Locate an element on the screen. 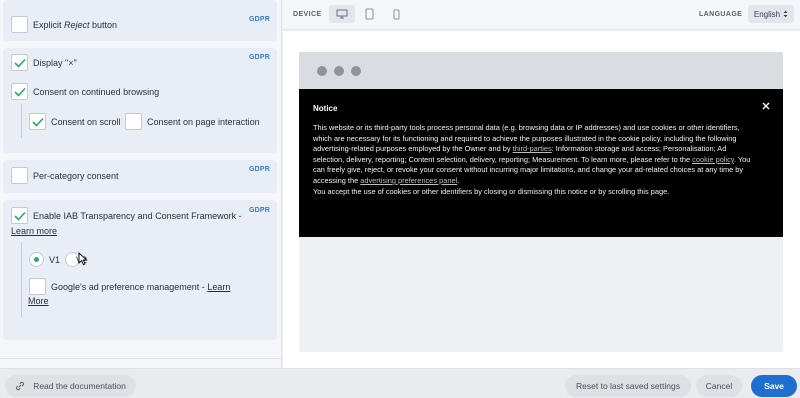 This screenshot has width=800, height=398. reset-button: Reset to last saved settings is located at coordinates (628, 386).